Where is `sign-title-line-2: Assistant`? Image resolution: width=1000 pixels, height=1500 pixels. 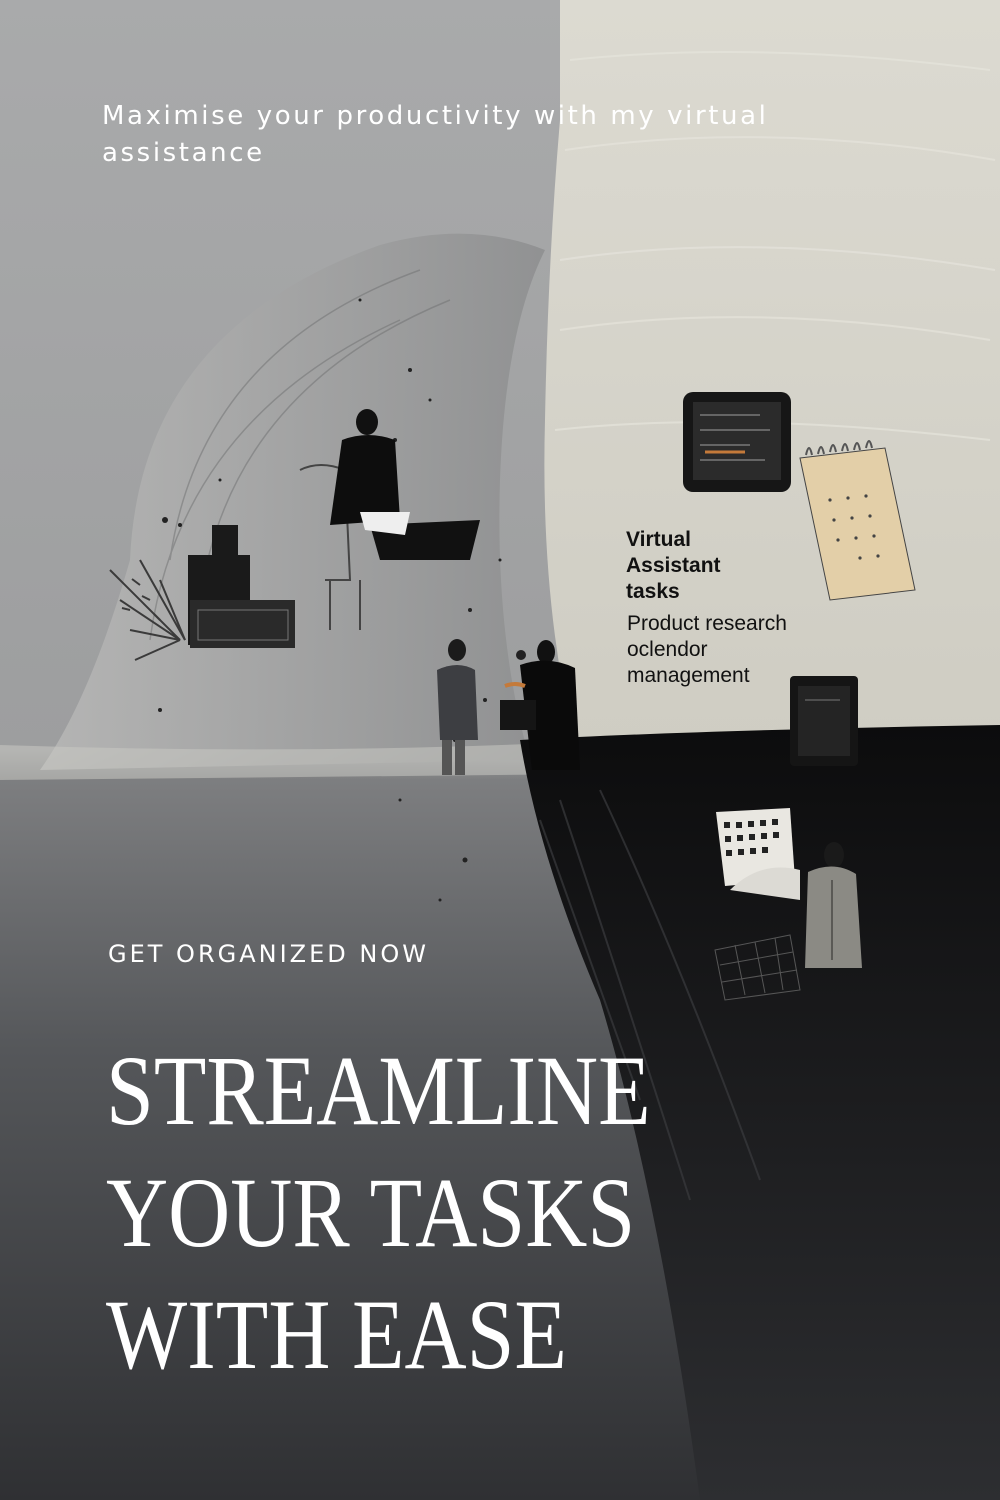 sign-title-line-2: Assistant is located at coordinates (673, 565).